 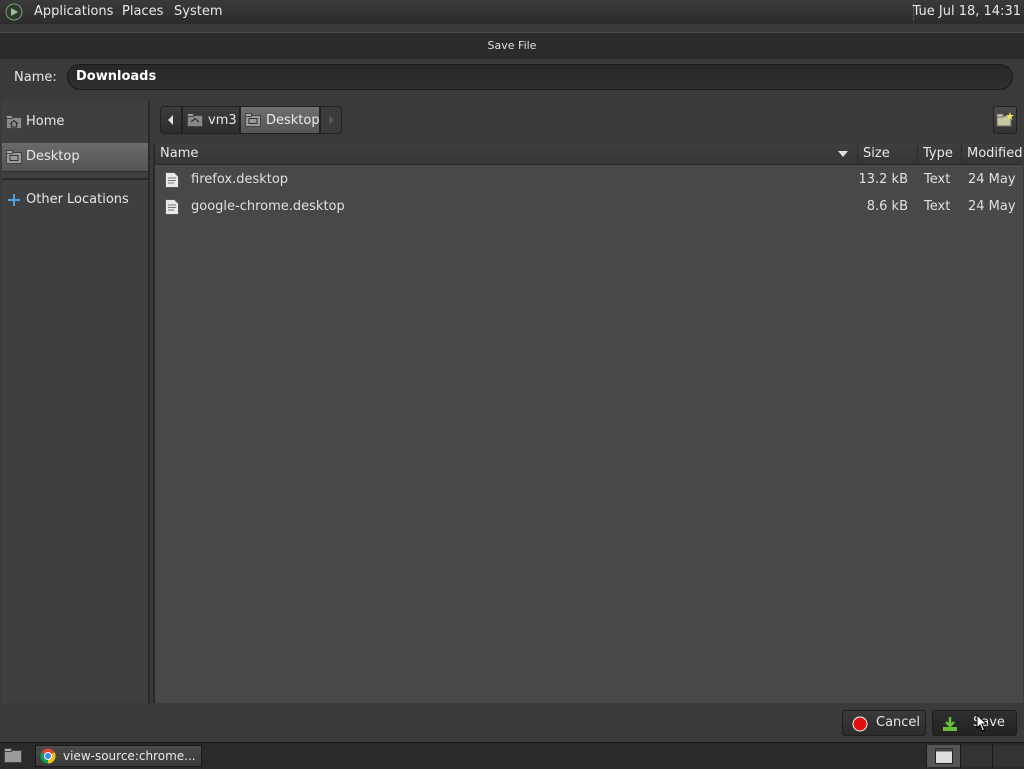 I want to click on sidebar-item-home: Home, so click(x=75, y=122).